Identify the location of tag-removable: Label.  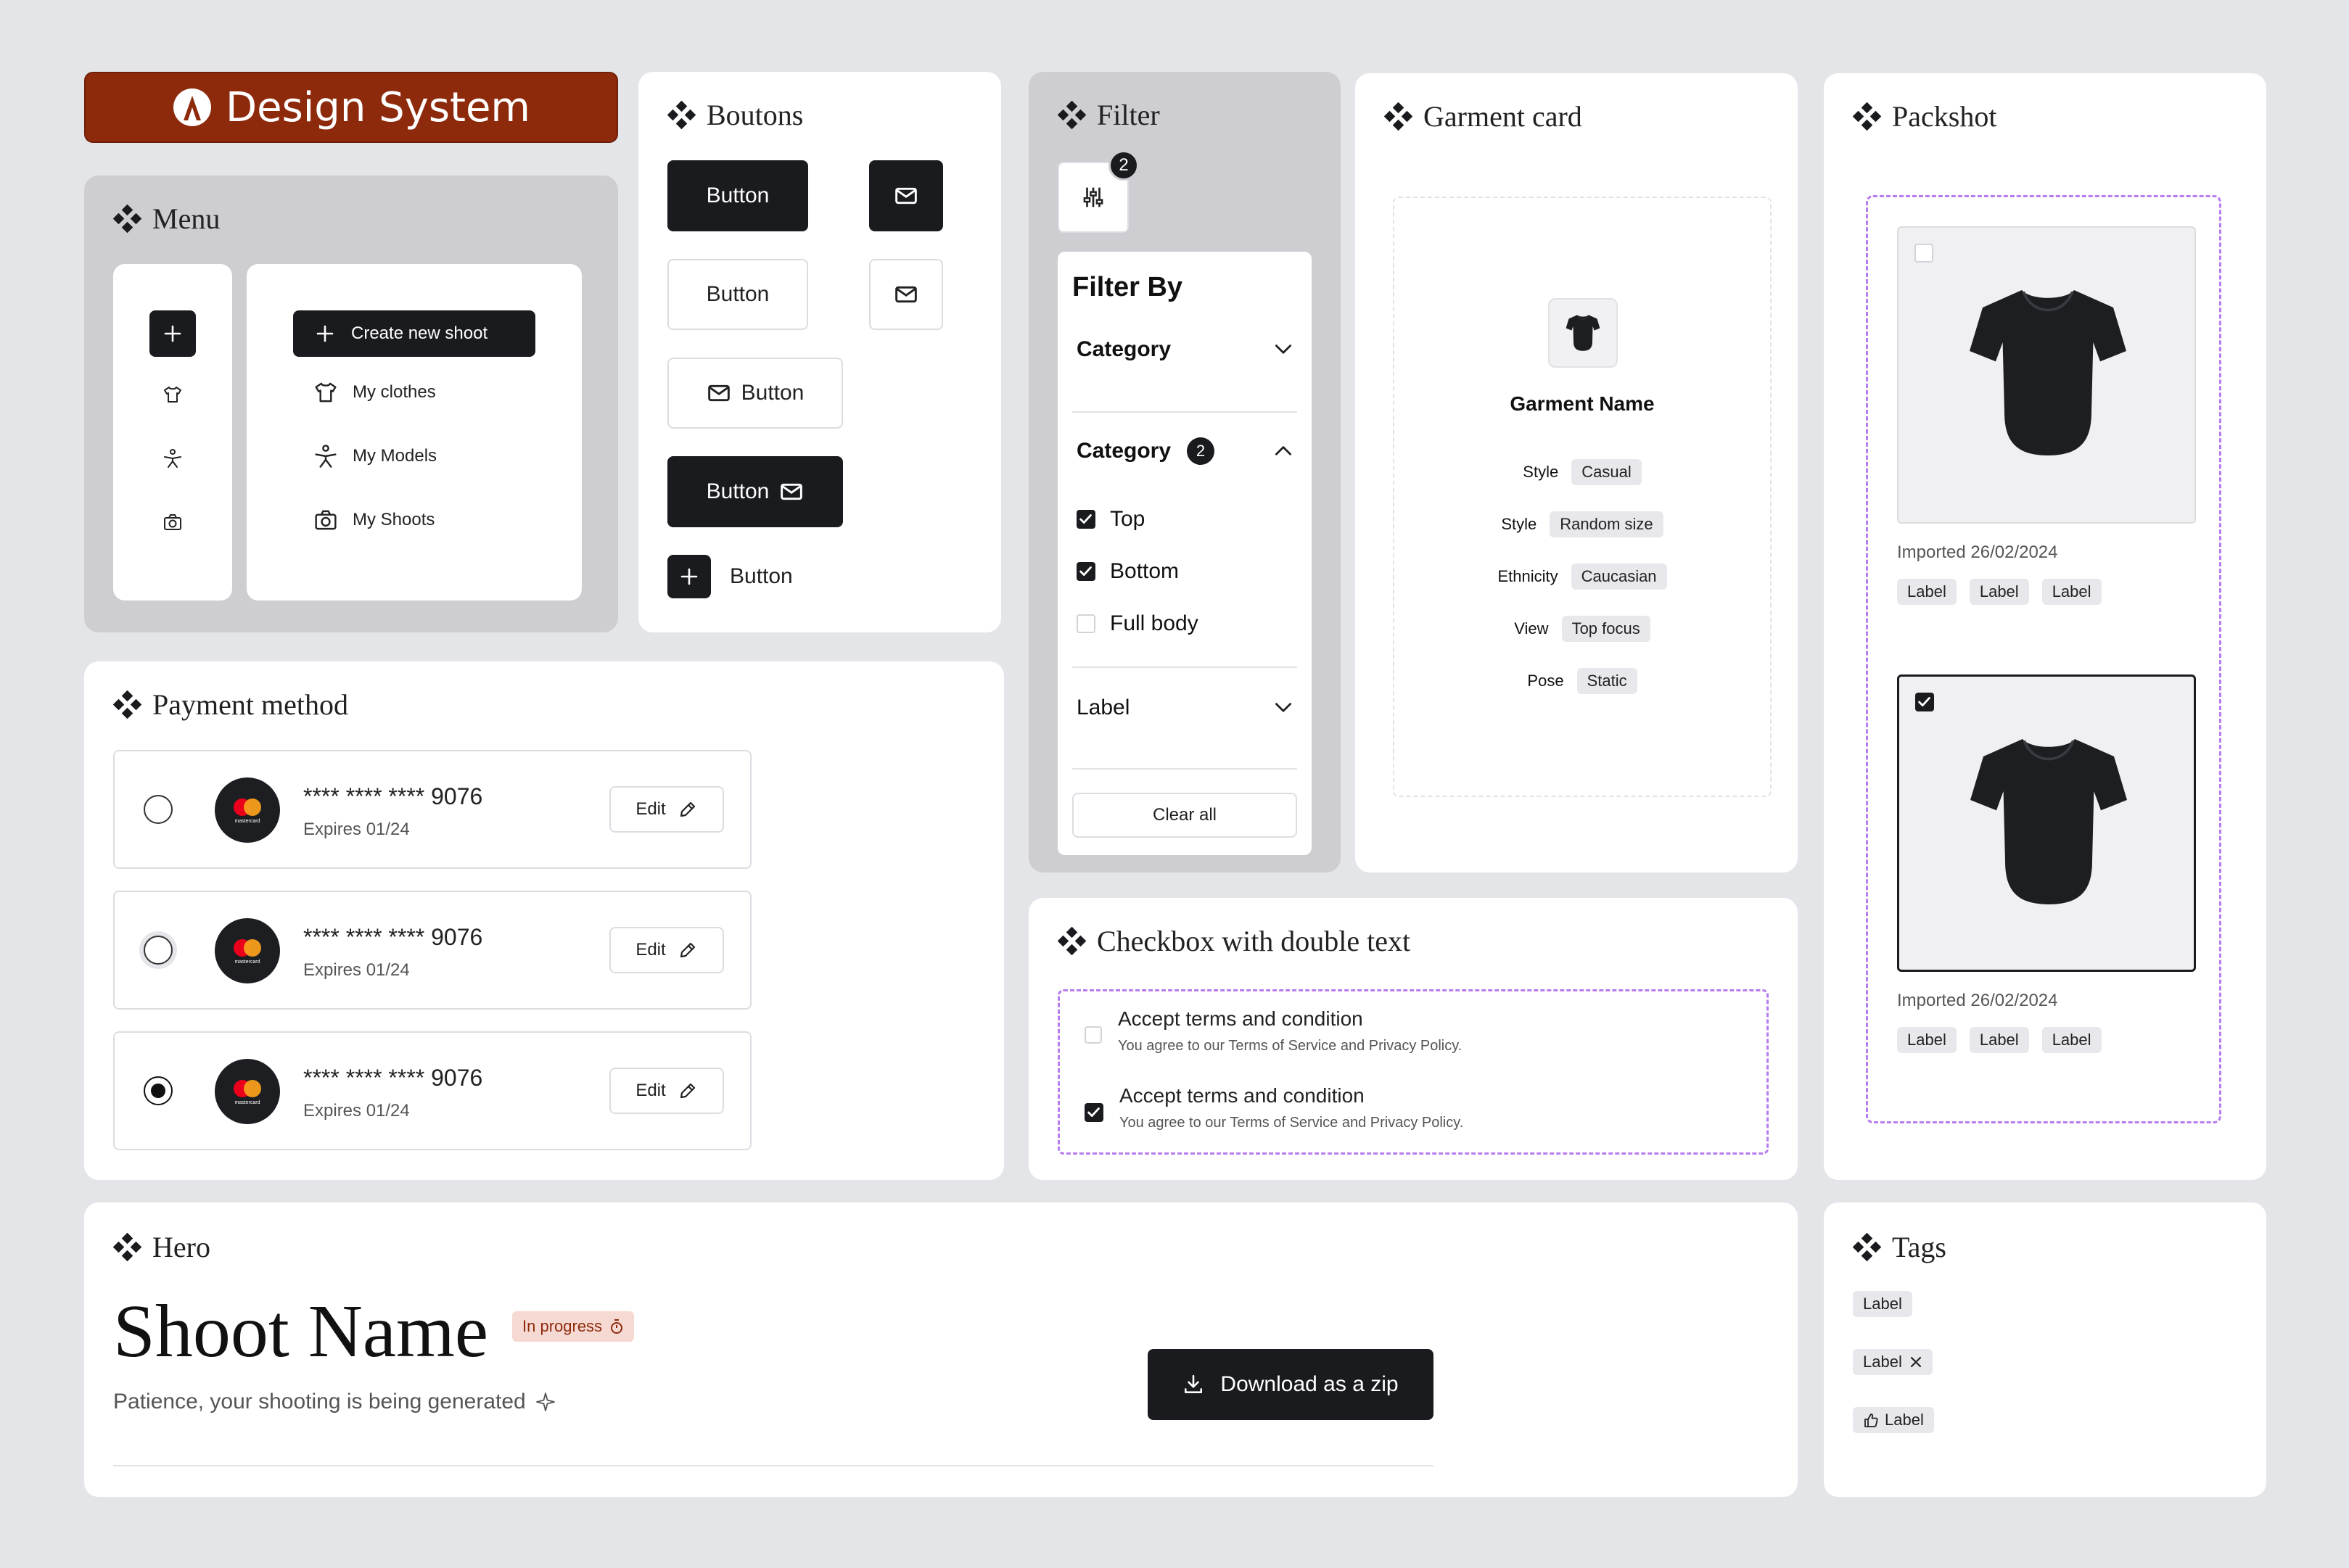
(1893, 1362).